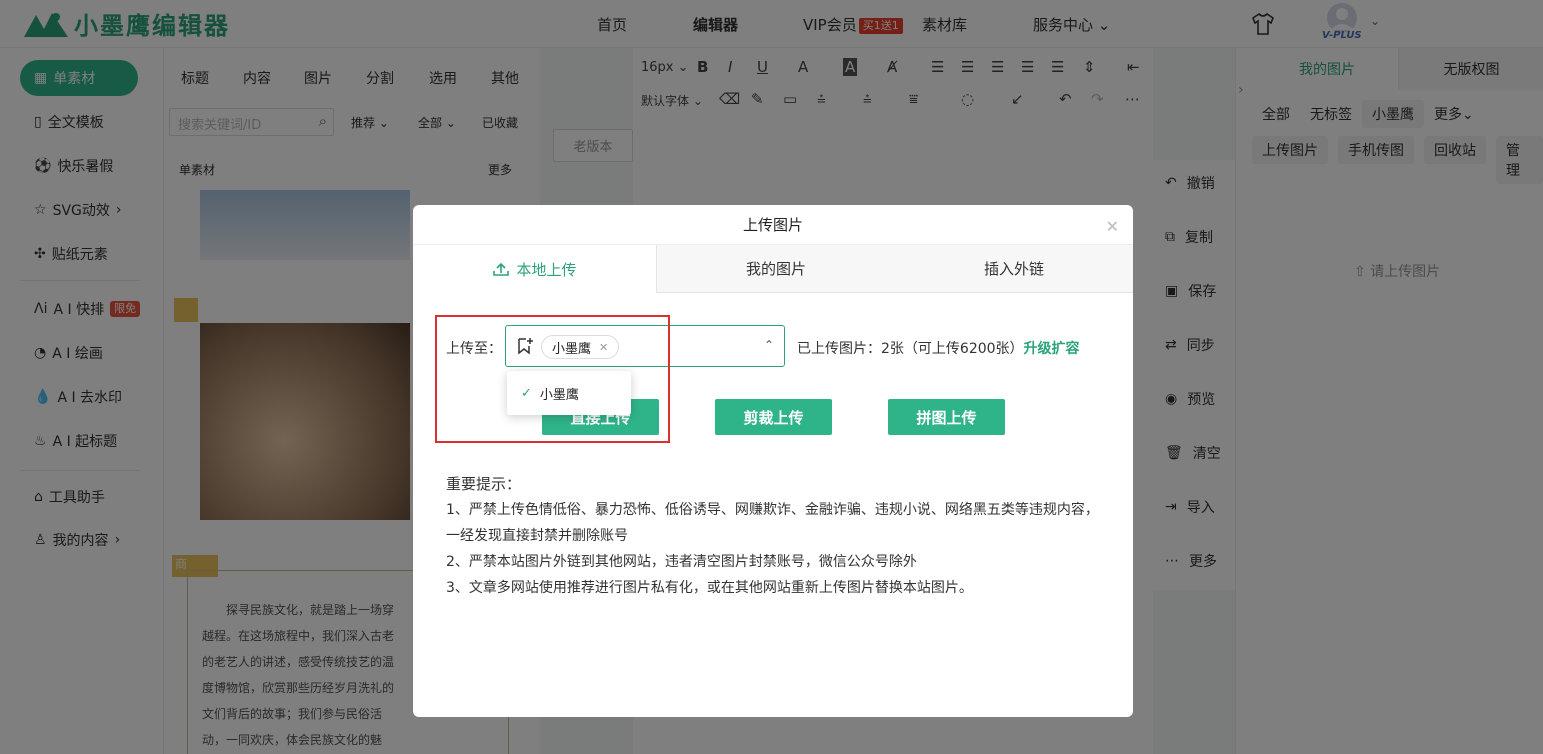 Image resolution: width=1543 pixels, height=754 pixels. Describe the element at coordinates (501, 269) in the screenshot. I see `upload-icon` at that location.